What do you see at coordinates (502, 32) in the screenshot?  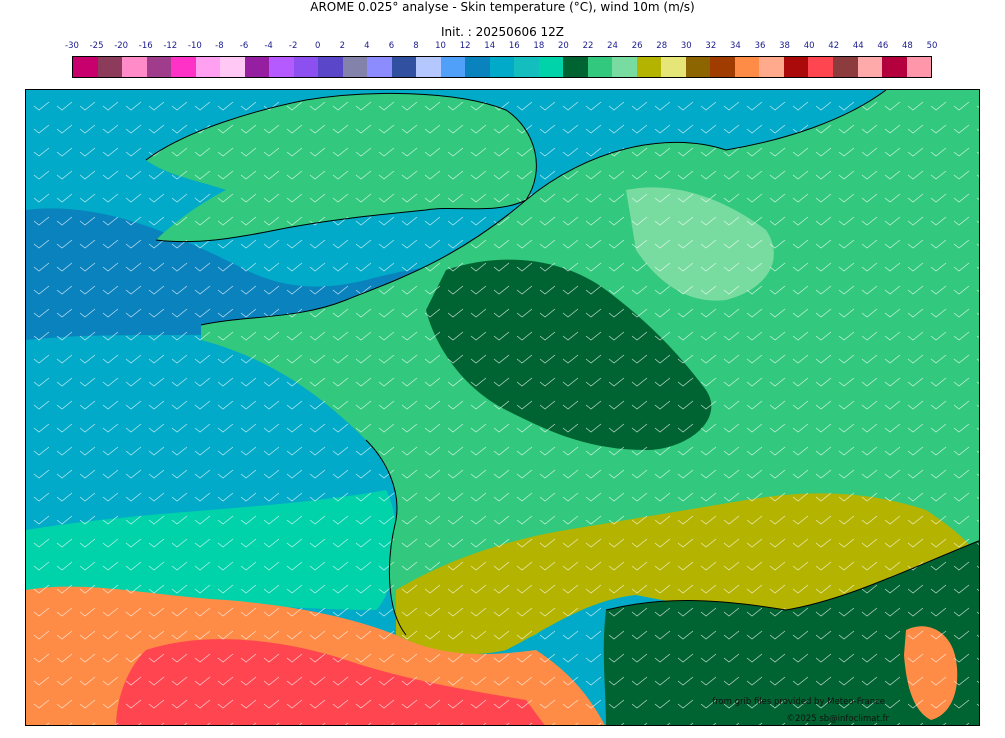 I see `init-time: Init. : 20250606 12Z` at bounding box center [502, 32].